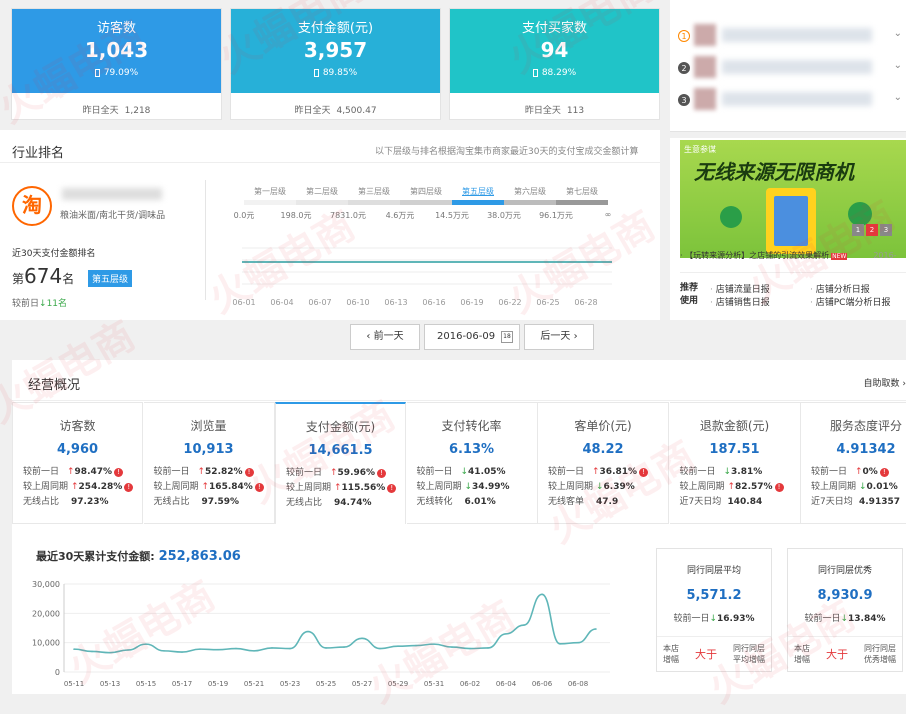  Describe the element at coordinates (116, 64) in the screenshot. I see `kpi-card: 访客数 1,043 79.09% 昨日全天 1,218` at that location.